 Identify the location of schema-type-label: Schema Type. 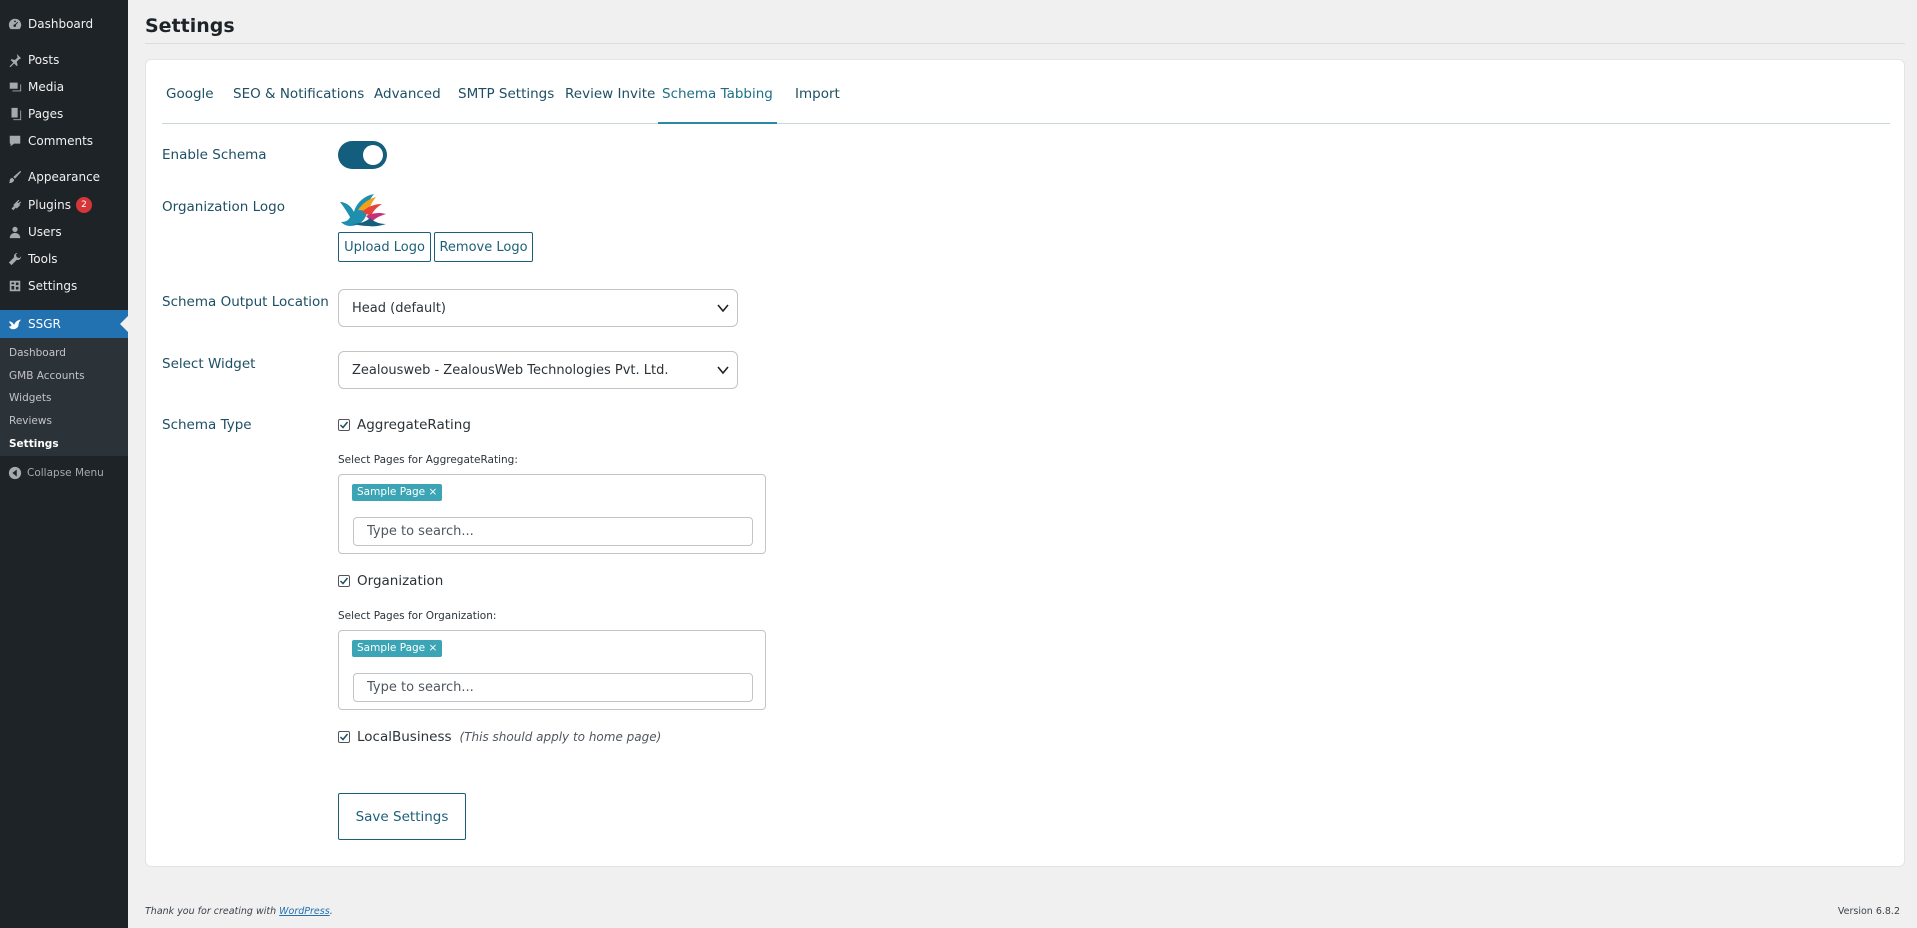
(207, 425).